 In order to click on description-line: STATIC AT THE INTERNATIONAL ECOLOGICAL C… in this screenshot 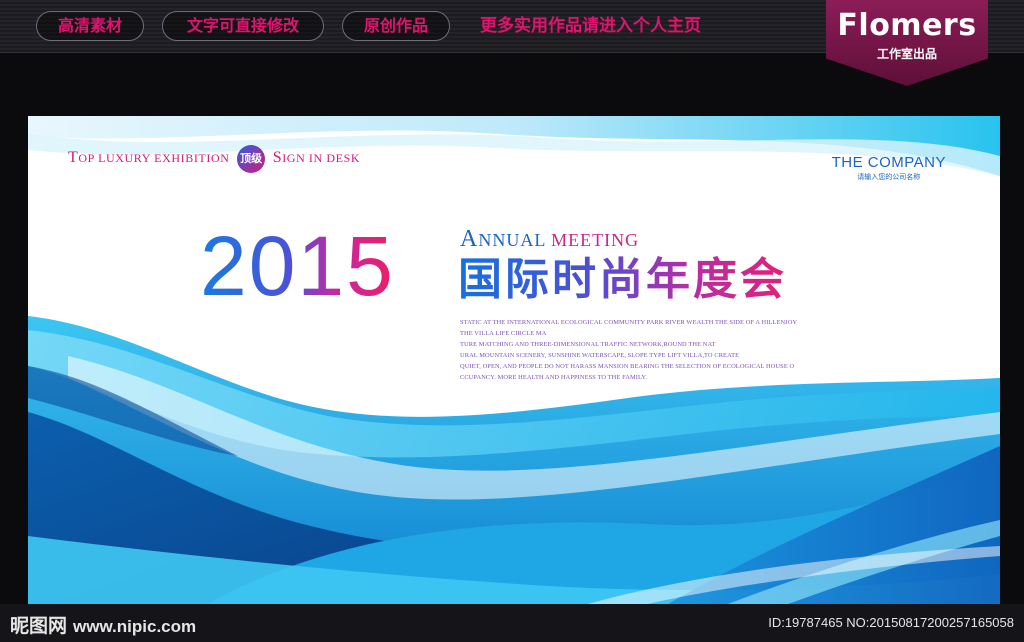, I will do `click(629, 322)`.